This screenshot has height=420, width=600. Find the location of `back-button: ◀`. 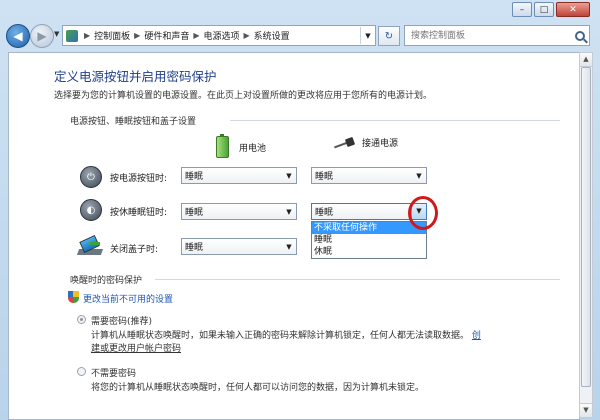

back-button: ◀ is located at coordinates (18, 36).